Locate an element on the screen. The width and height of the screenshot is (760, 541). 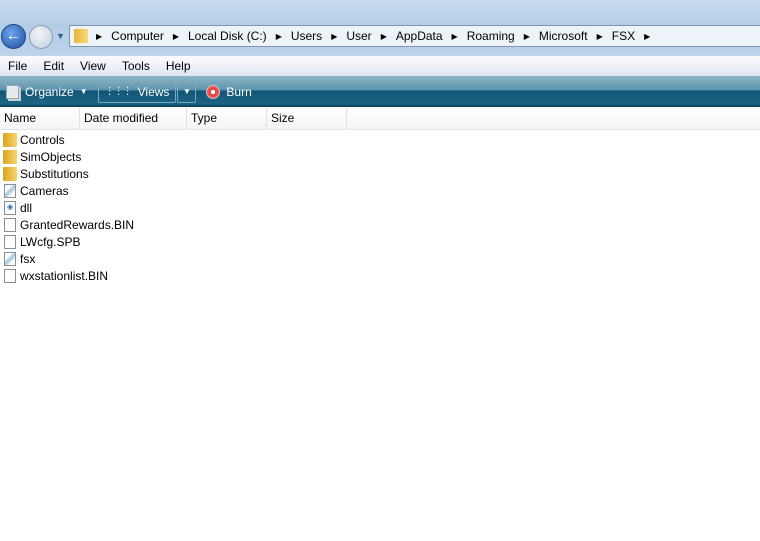
breadcrumb-item: Computer is located at coordinates (137, 36).